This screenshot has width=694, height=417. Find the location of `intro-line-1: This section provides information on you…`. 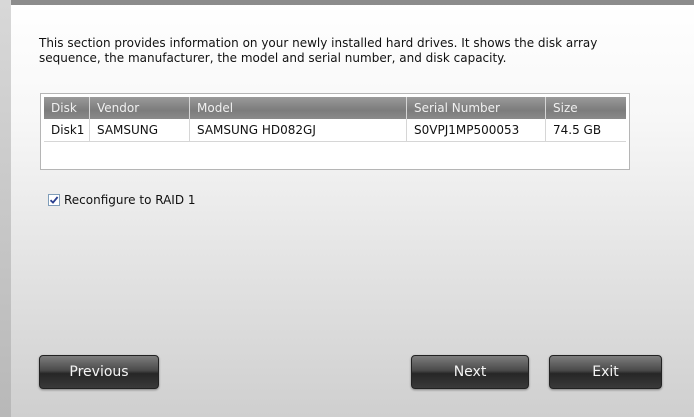

intro-line-1: This section provides information on you… is located at coordinates (318, 43).